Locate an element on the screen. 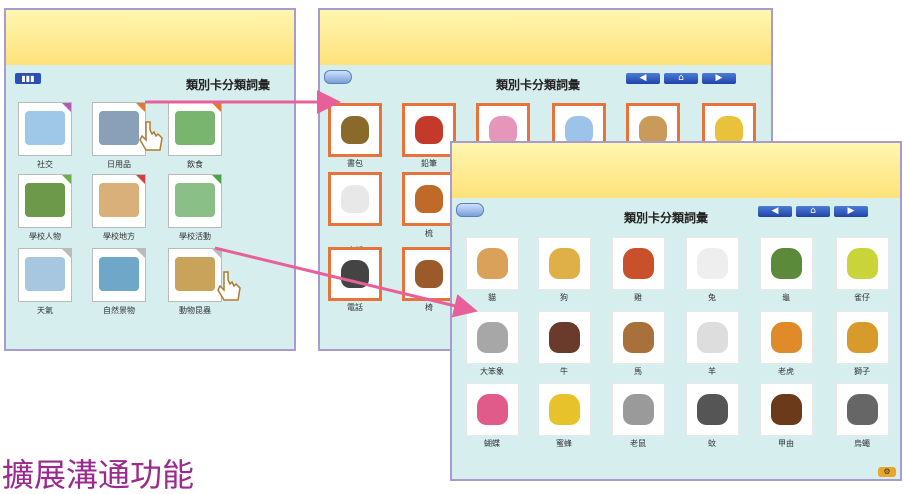  menu-button: ▮▮▮ is located at coordinates (28, 78).